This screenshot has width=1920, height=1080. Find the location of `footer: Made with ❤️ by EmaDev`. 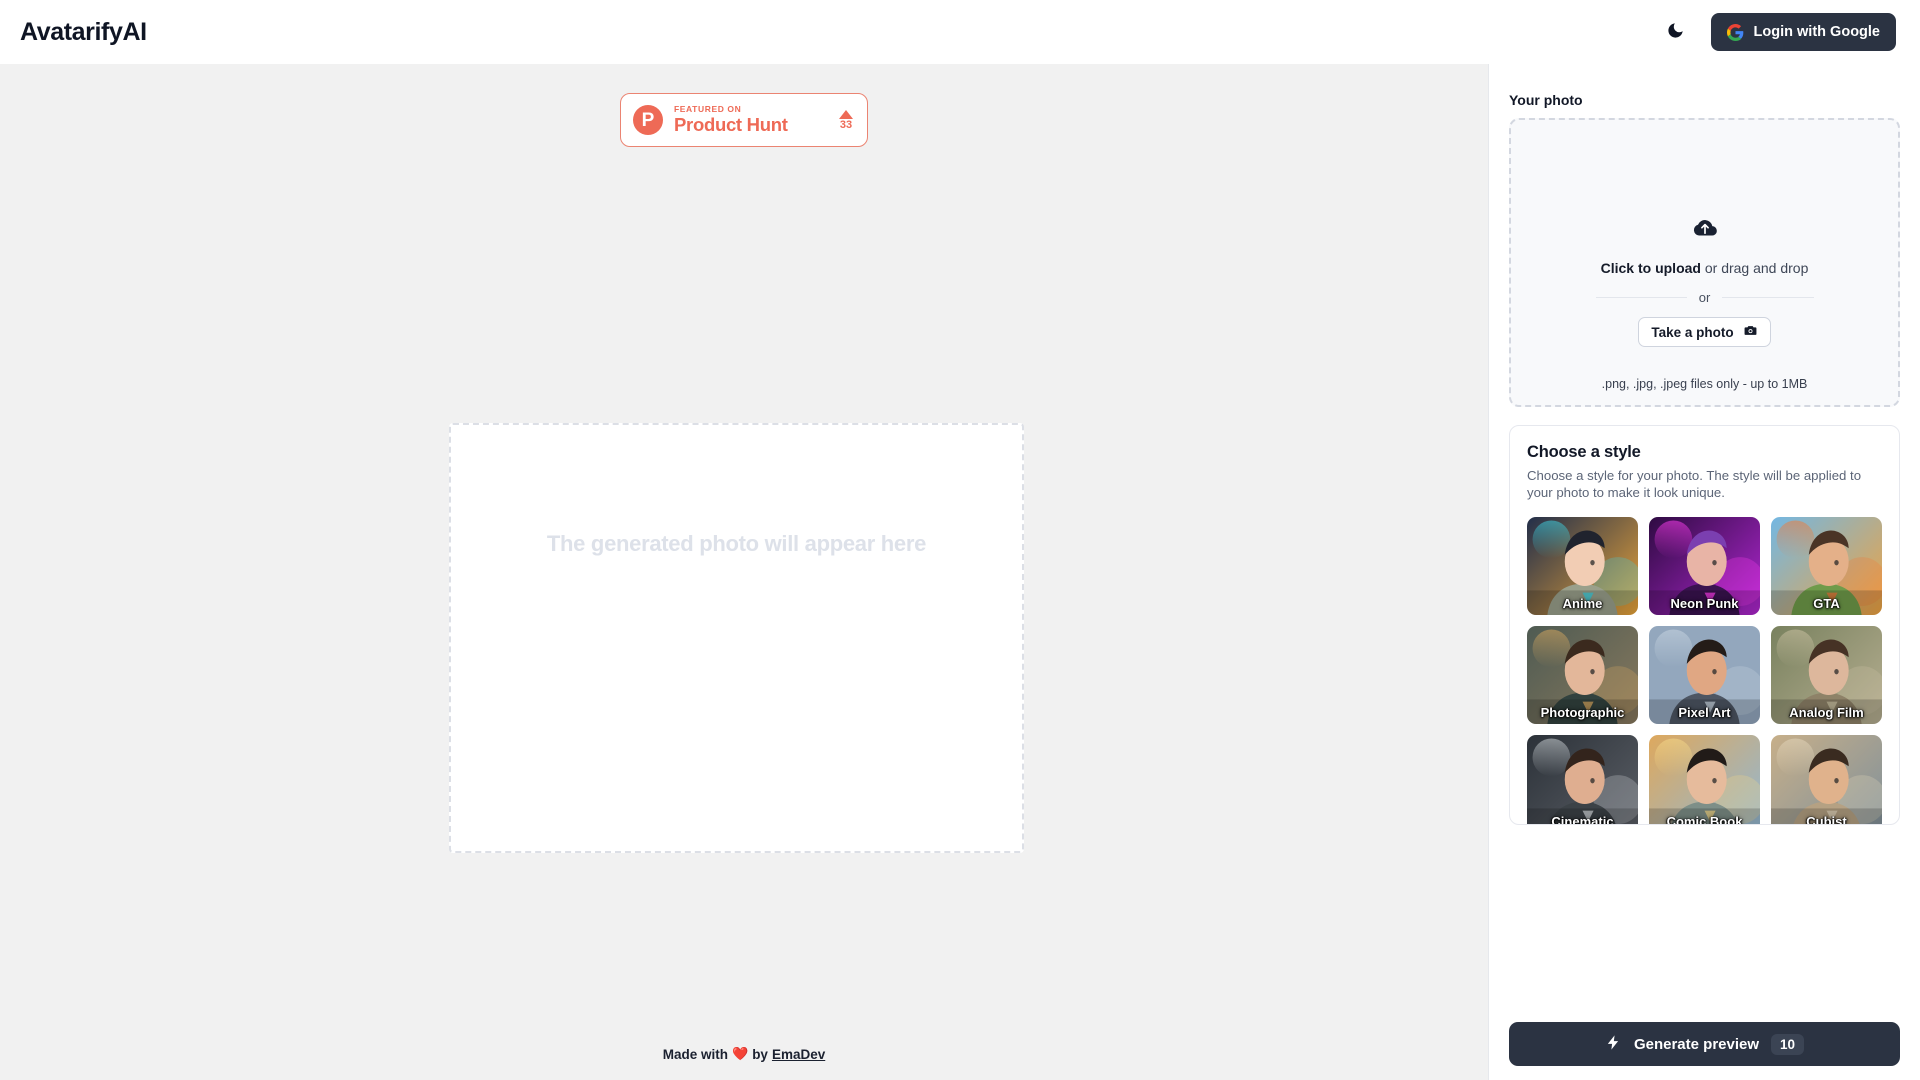

footer: Made with ❤️ by EmaDev is located at coordinates (744, 1054).